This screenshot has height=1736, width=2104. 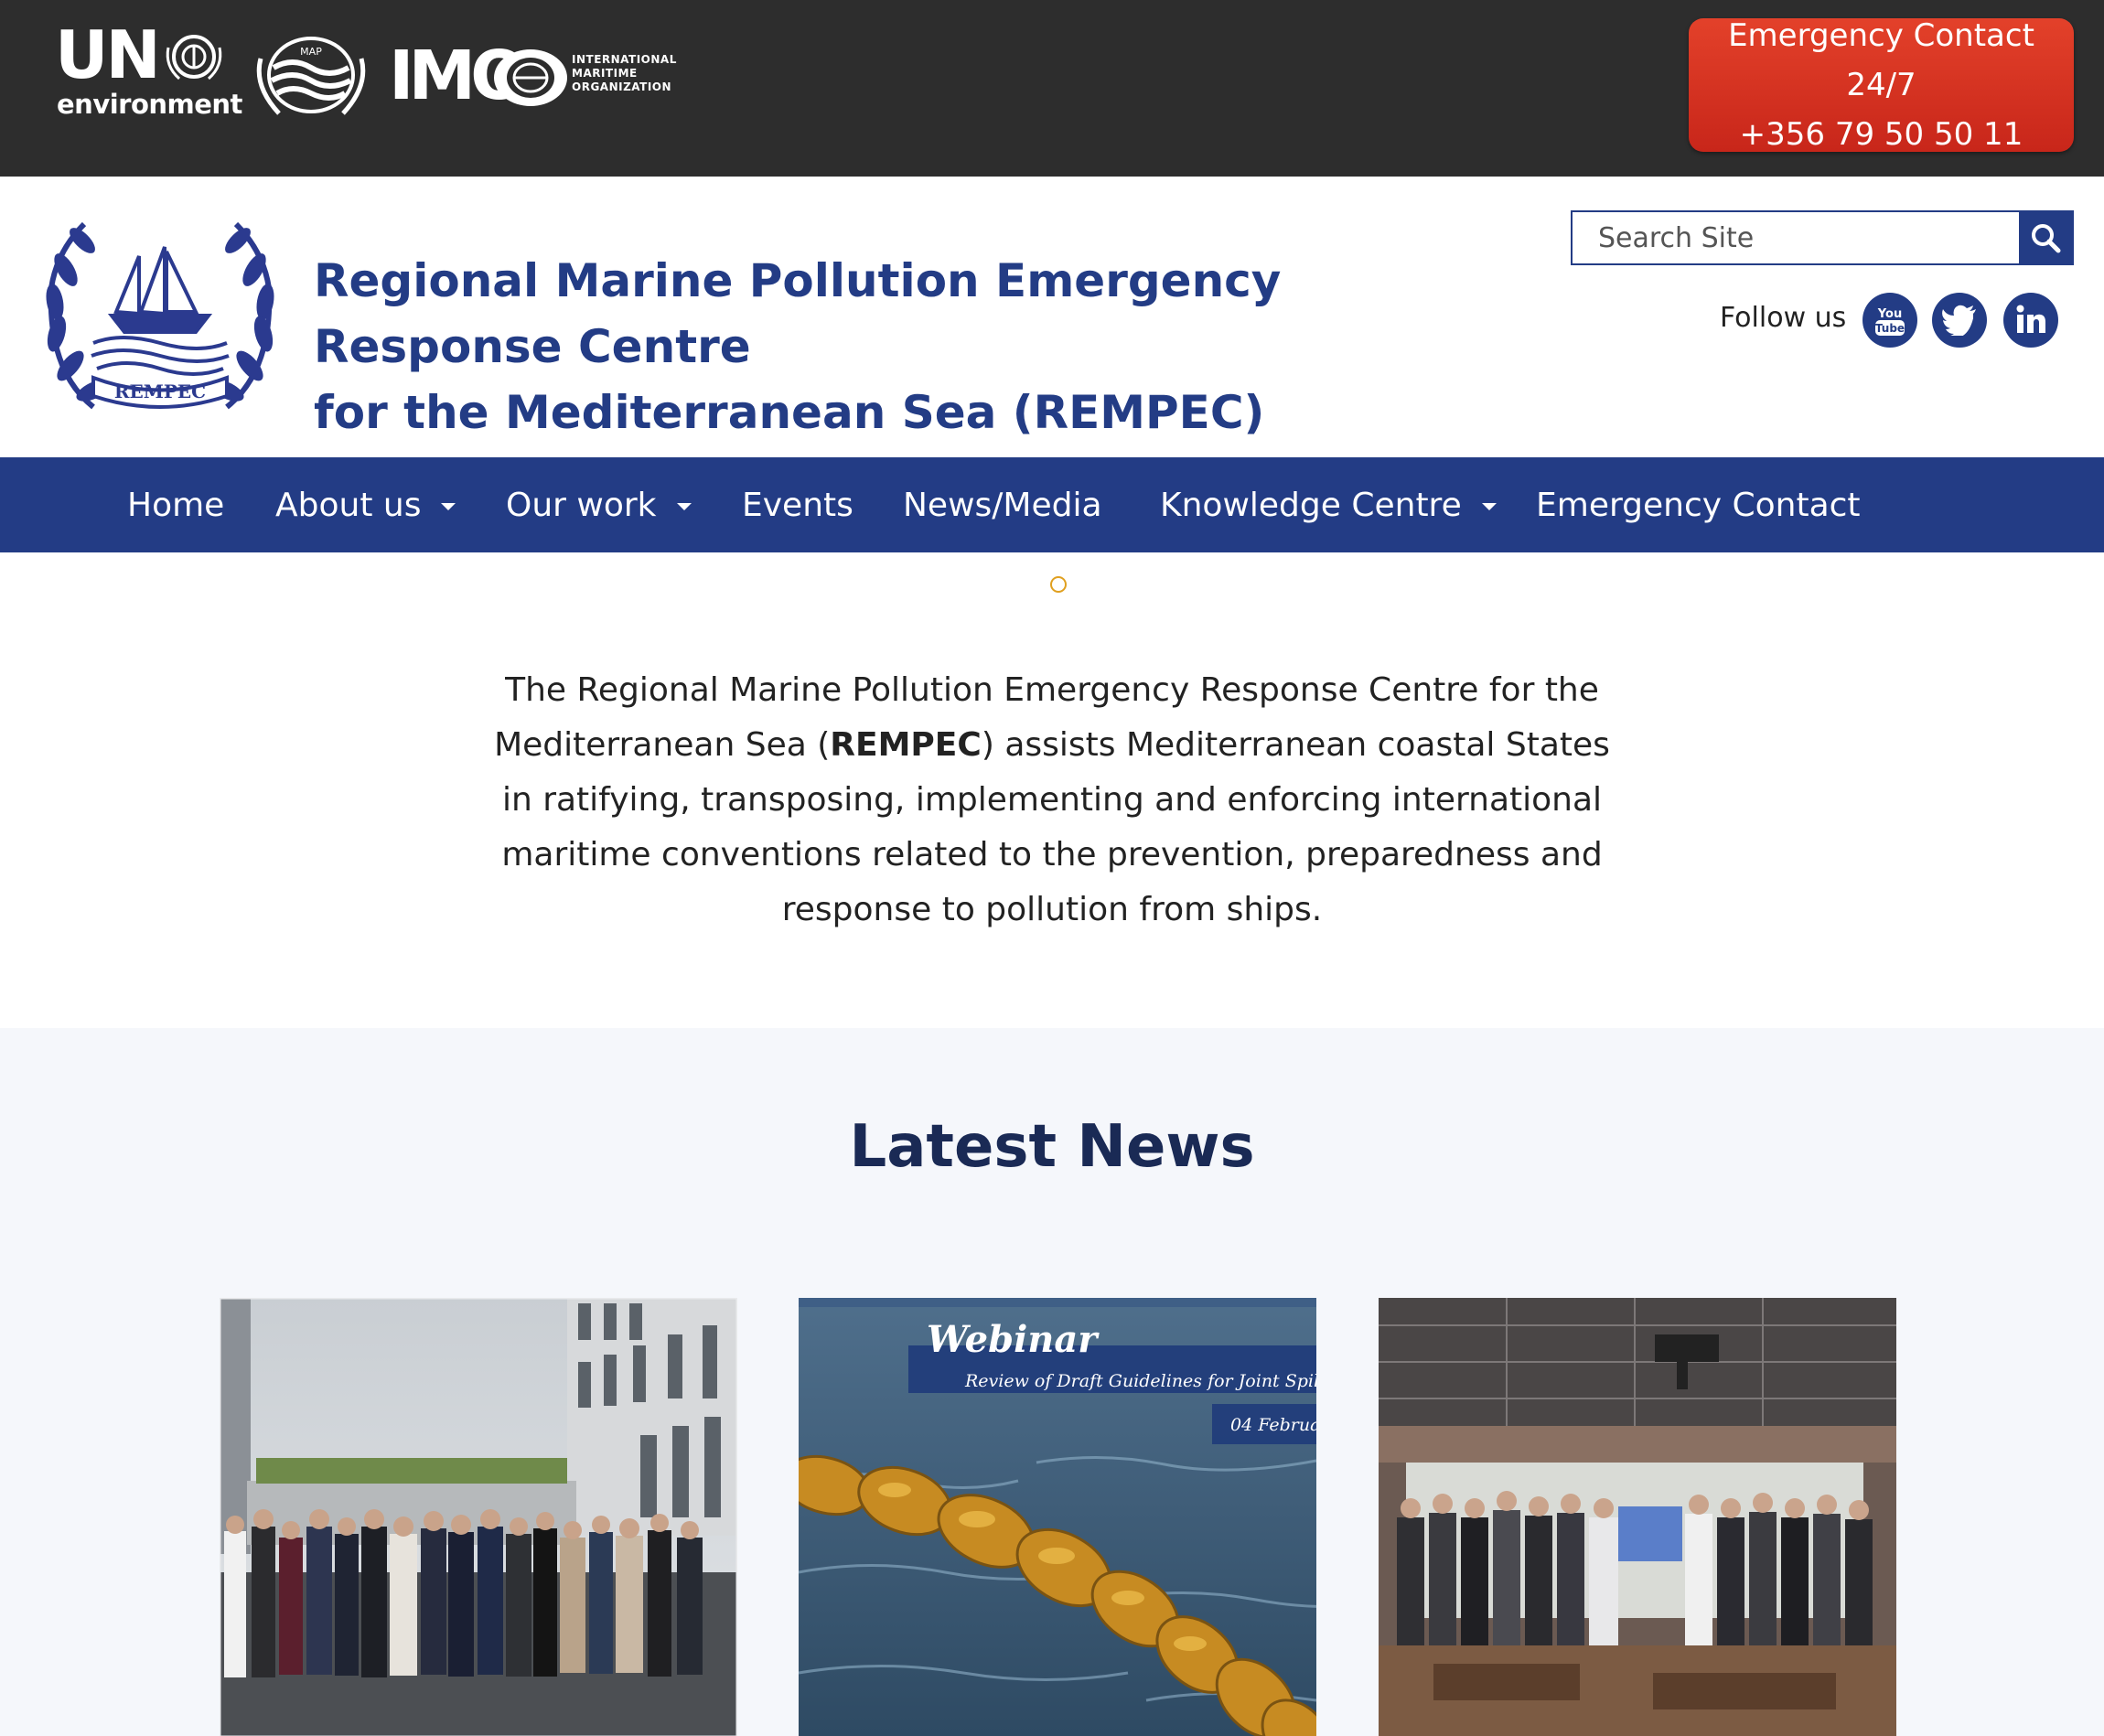 I want to click on nav-item-emergency-contact: Emergency Contact, so click(x=1698, y=505).